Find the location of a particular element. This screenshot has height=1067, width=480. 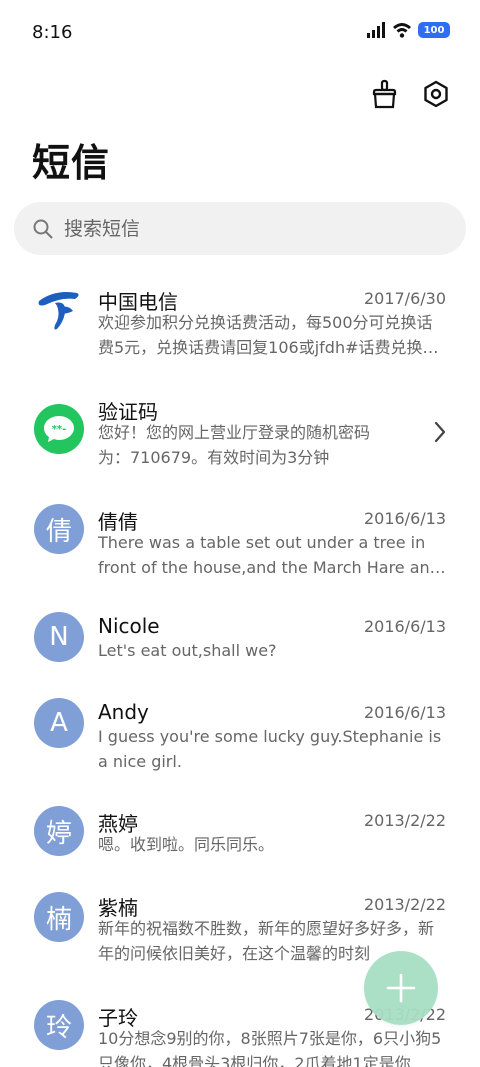

chat-bubble-icon: **- is located at coordinates (59, 429).